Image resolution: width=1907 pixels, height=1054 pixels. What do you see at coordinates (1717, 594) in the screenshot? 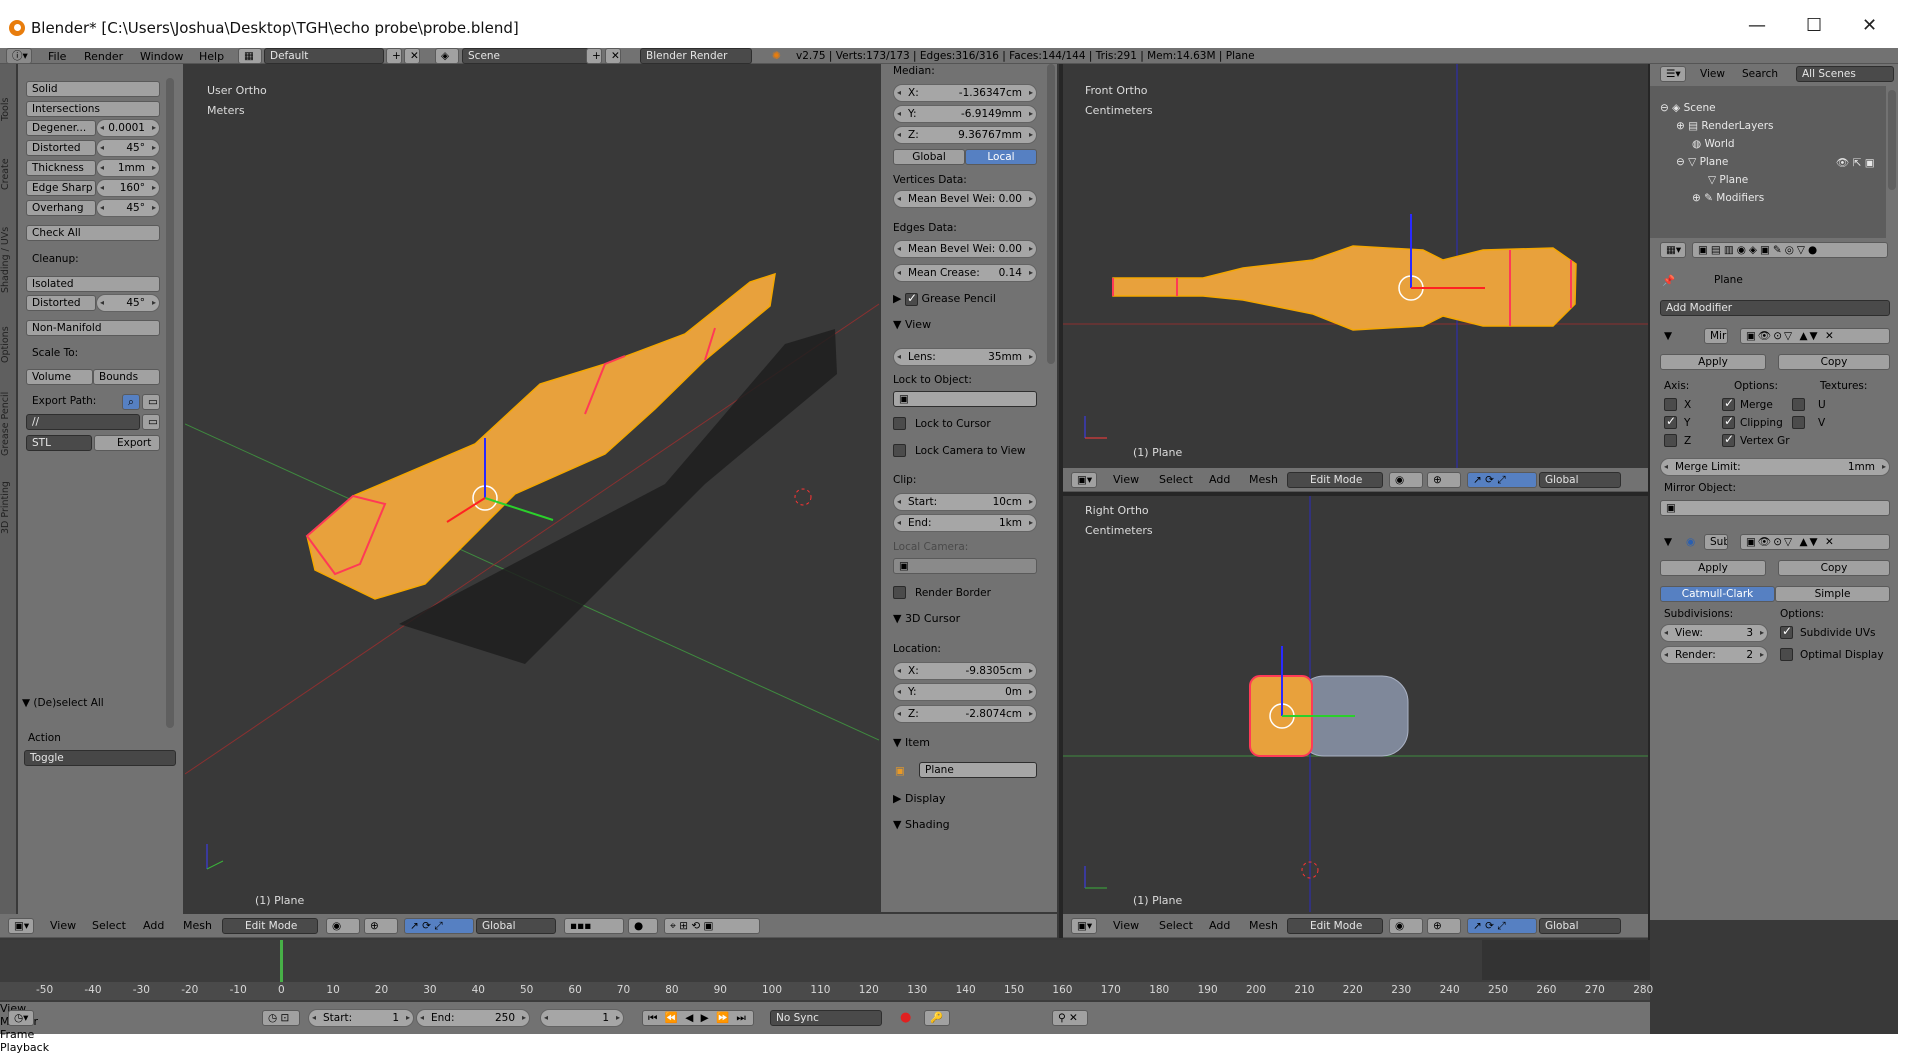
I see `catmull-clark-toggle: Catmull-Clark` at bounding box center [1717, 594].